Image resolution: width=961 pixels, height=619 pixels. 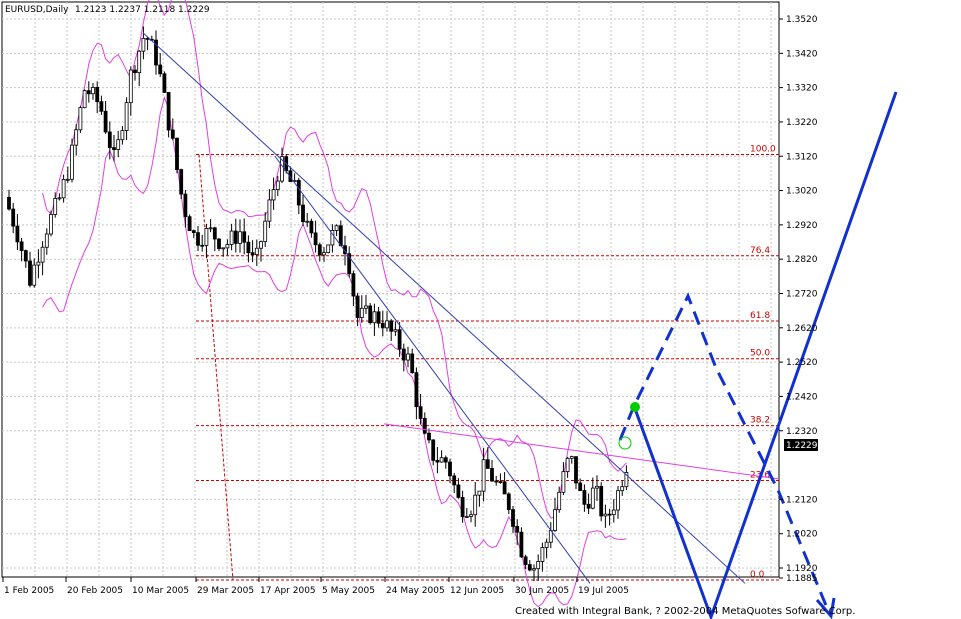 What do you see at coordinates (802, 579) in the screenshot?
I see `price-tick-label: 1.1885` at bounding box center [802, 579].